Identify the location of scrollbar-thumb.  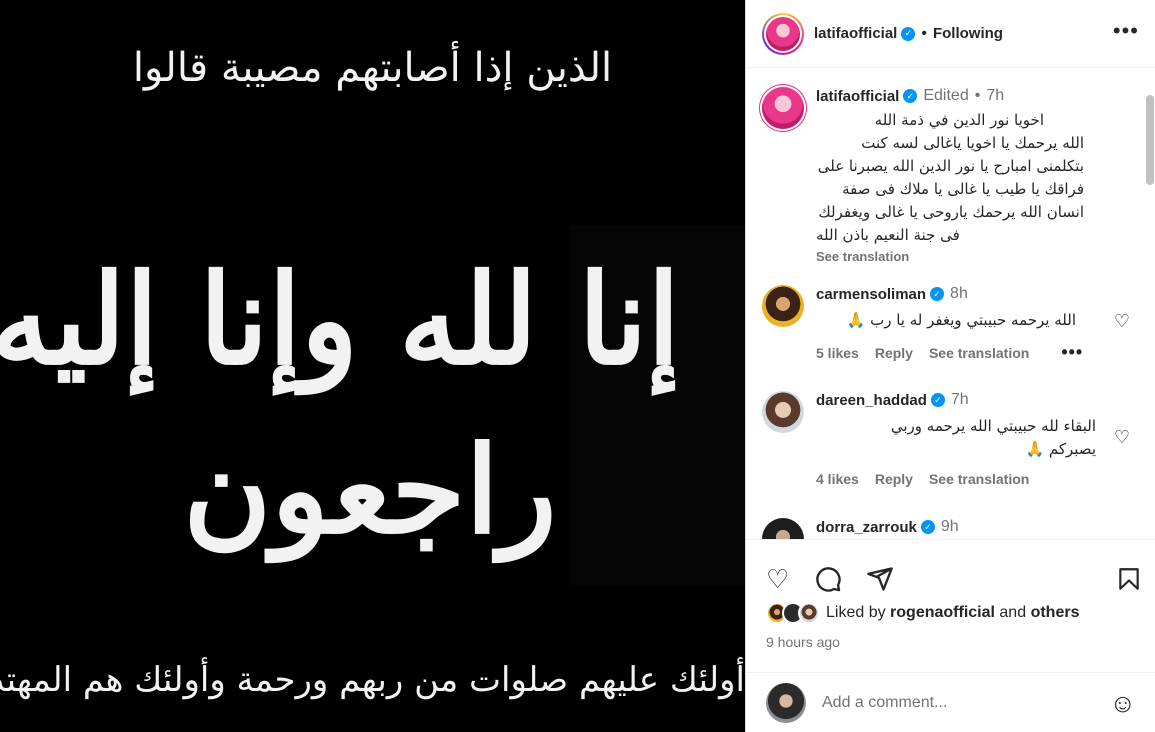
(1150, 140).